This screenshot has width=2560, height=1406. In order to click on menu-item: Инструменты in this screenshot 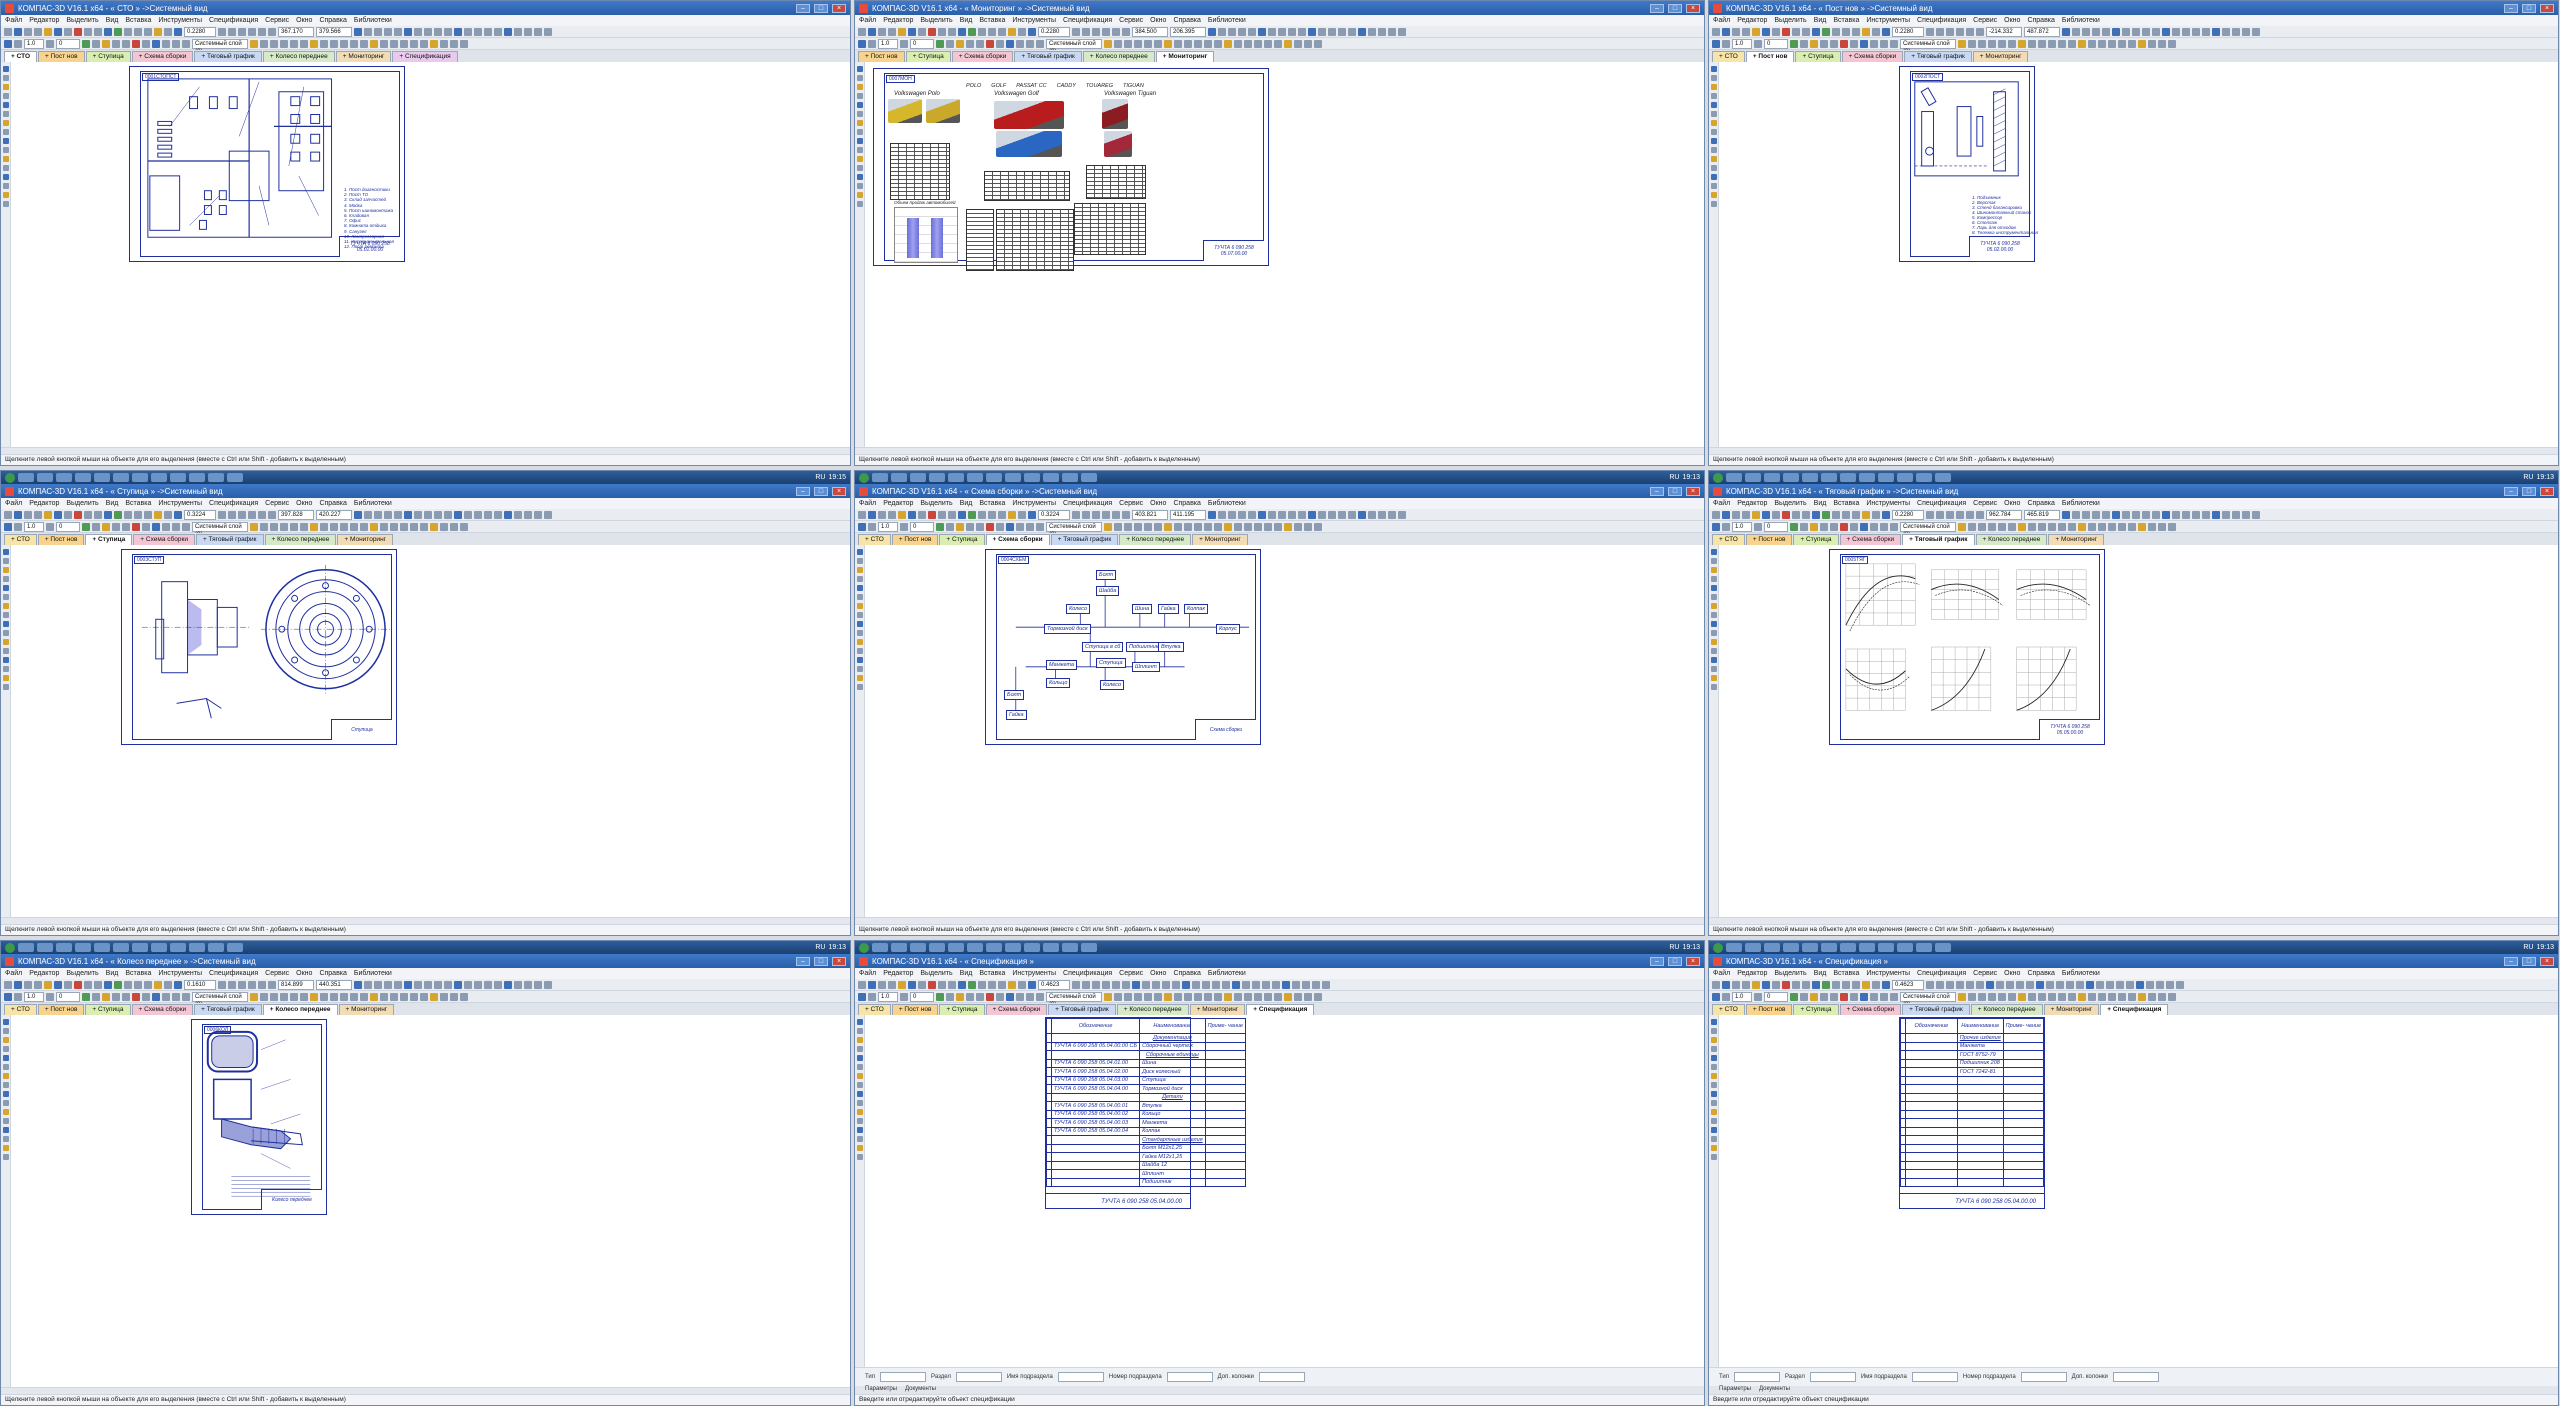, I will do `click(1034, 503)`.